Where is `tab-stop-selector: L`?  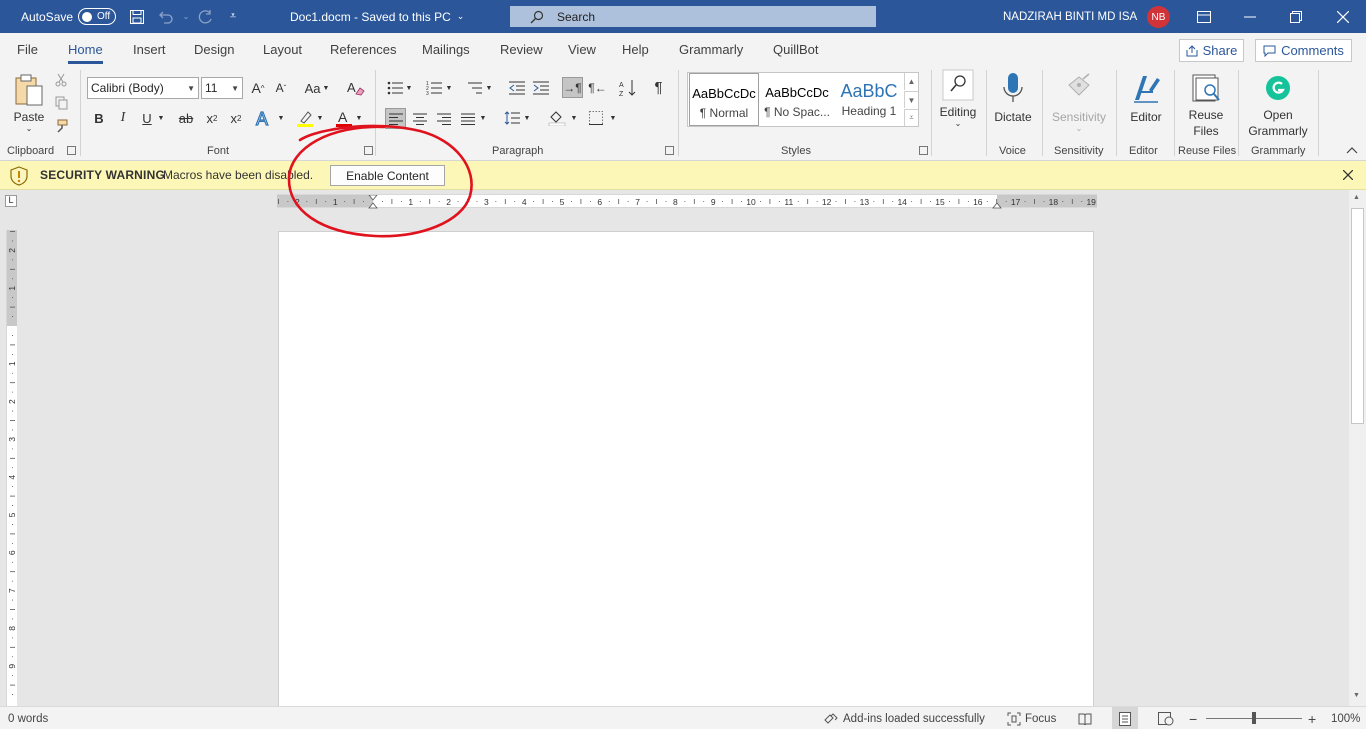
tab-stop-selector: L is located at coordinates (11, 201).